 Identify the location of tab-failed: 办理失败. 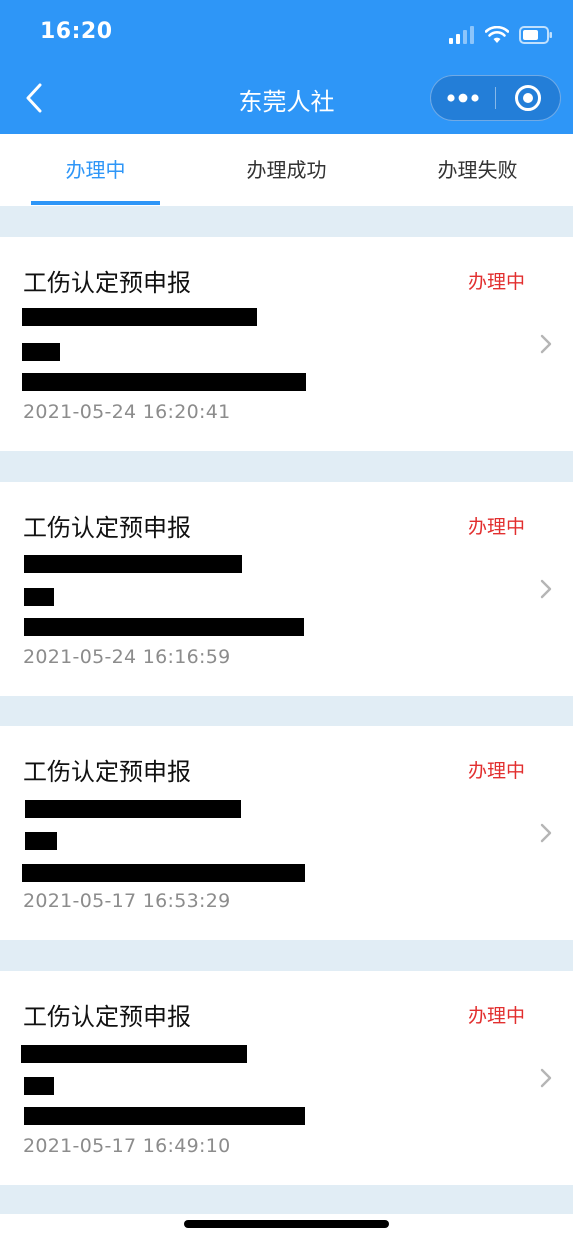
(477, 170).